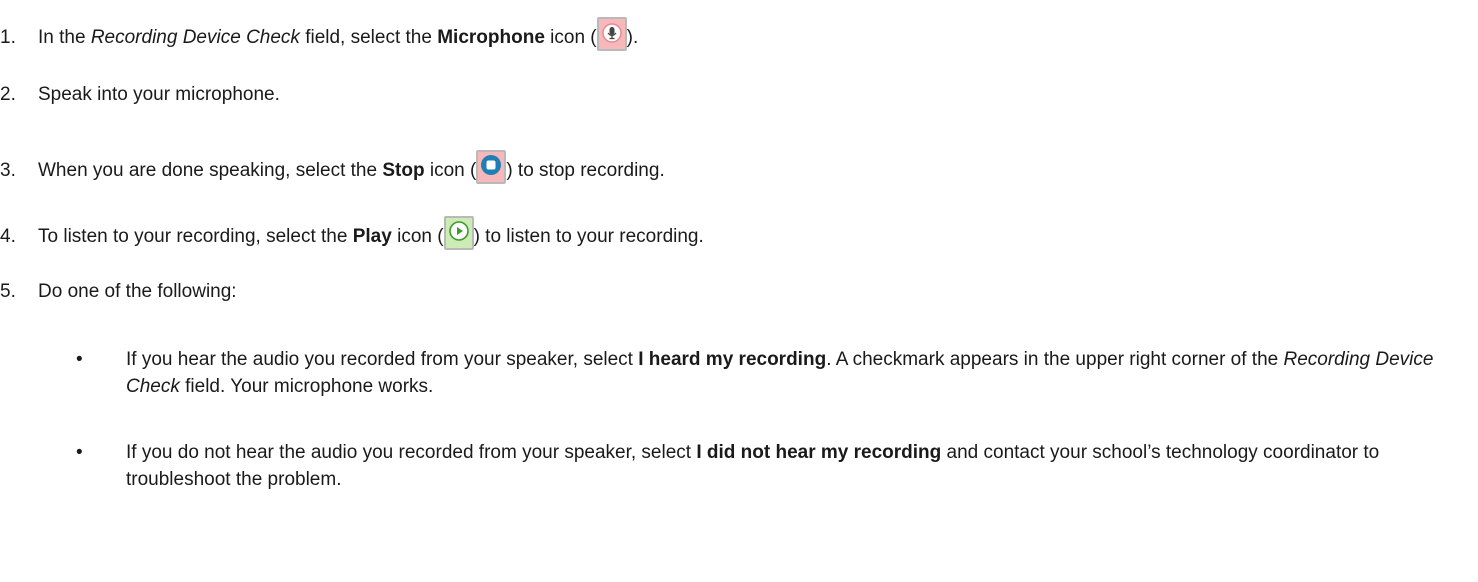 The image size is (1478, 582). What do you see at coordinates (64, 37) in the screenshot?
I see `step-text: In the` at bounding box center [64, 37].